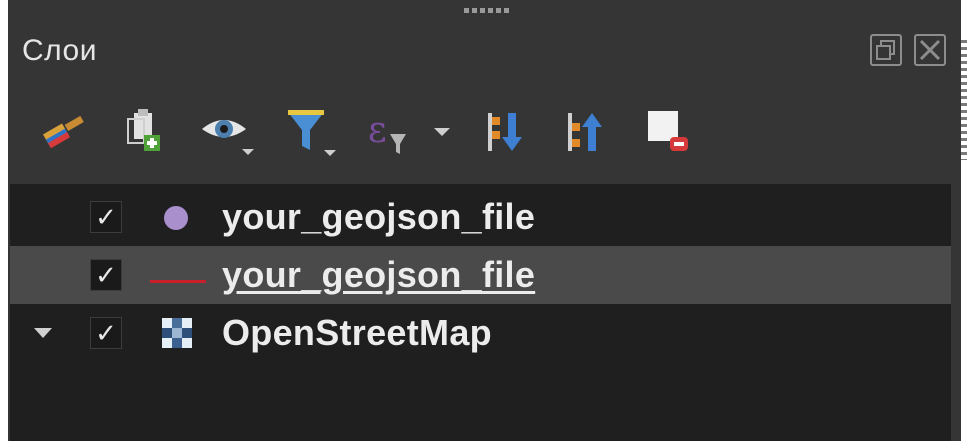 The height and width of the screenshot is (441, 967). I want to click on layer-row-raster: ✓ OpenStreetMap, so click(480, 333).